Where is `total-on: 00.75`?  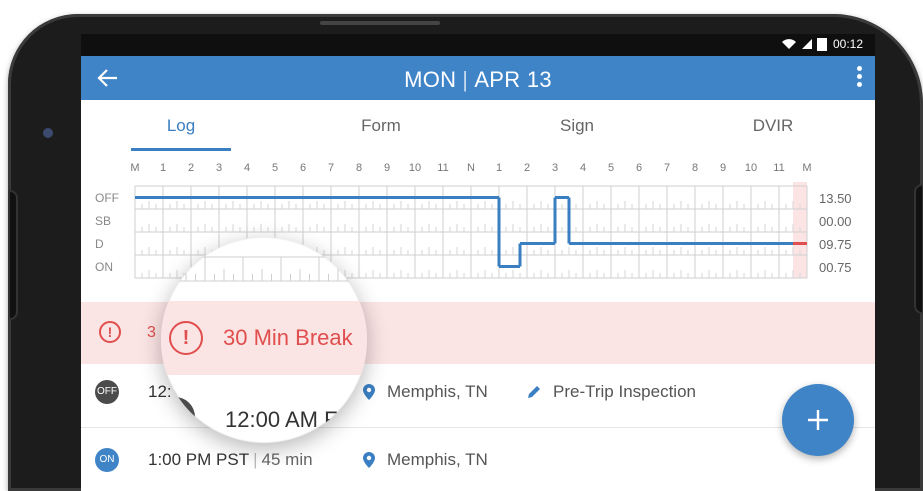
total-on: 00.75 is located at coordinates (835, 267).